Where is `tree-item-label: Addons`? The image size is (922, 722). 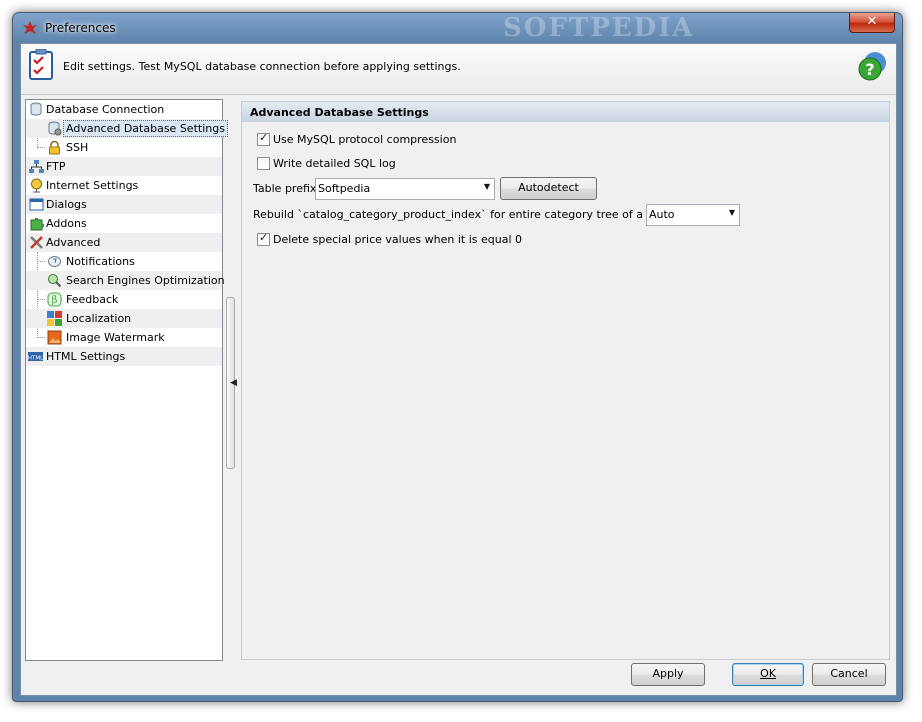
tree-item-label: Addons is located at coordinates (66, 223).